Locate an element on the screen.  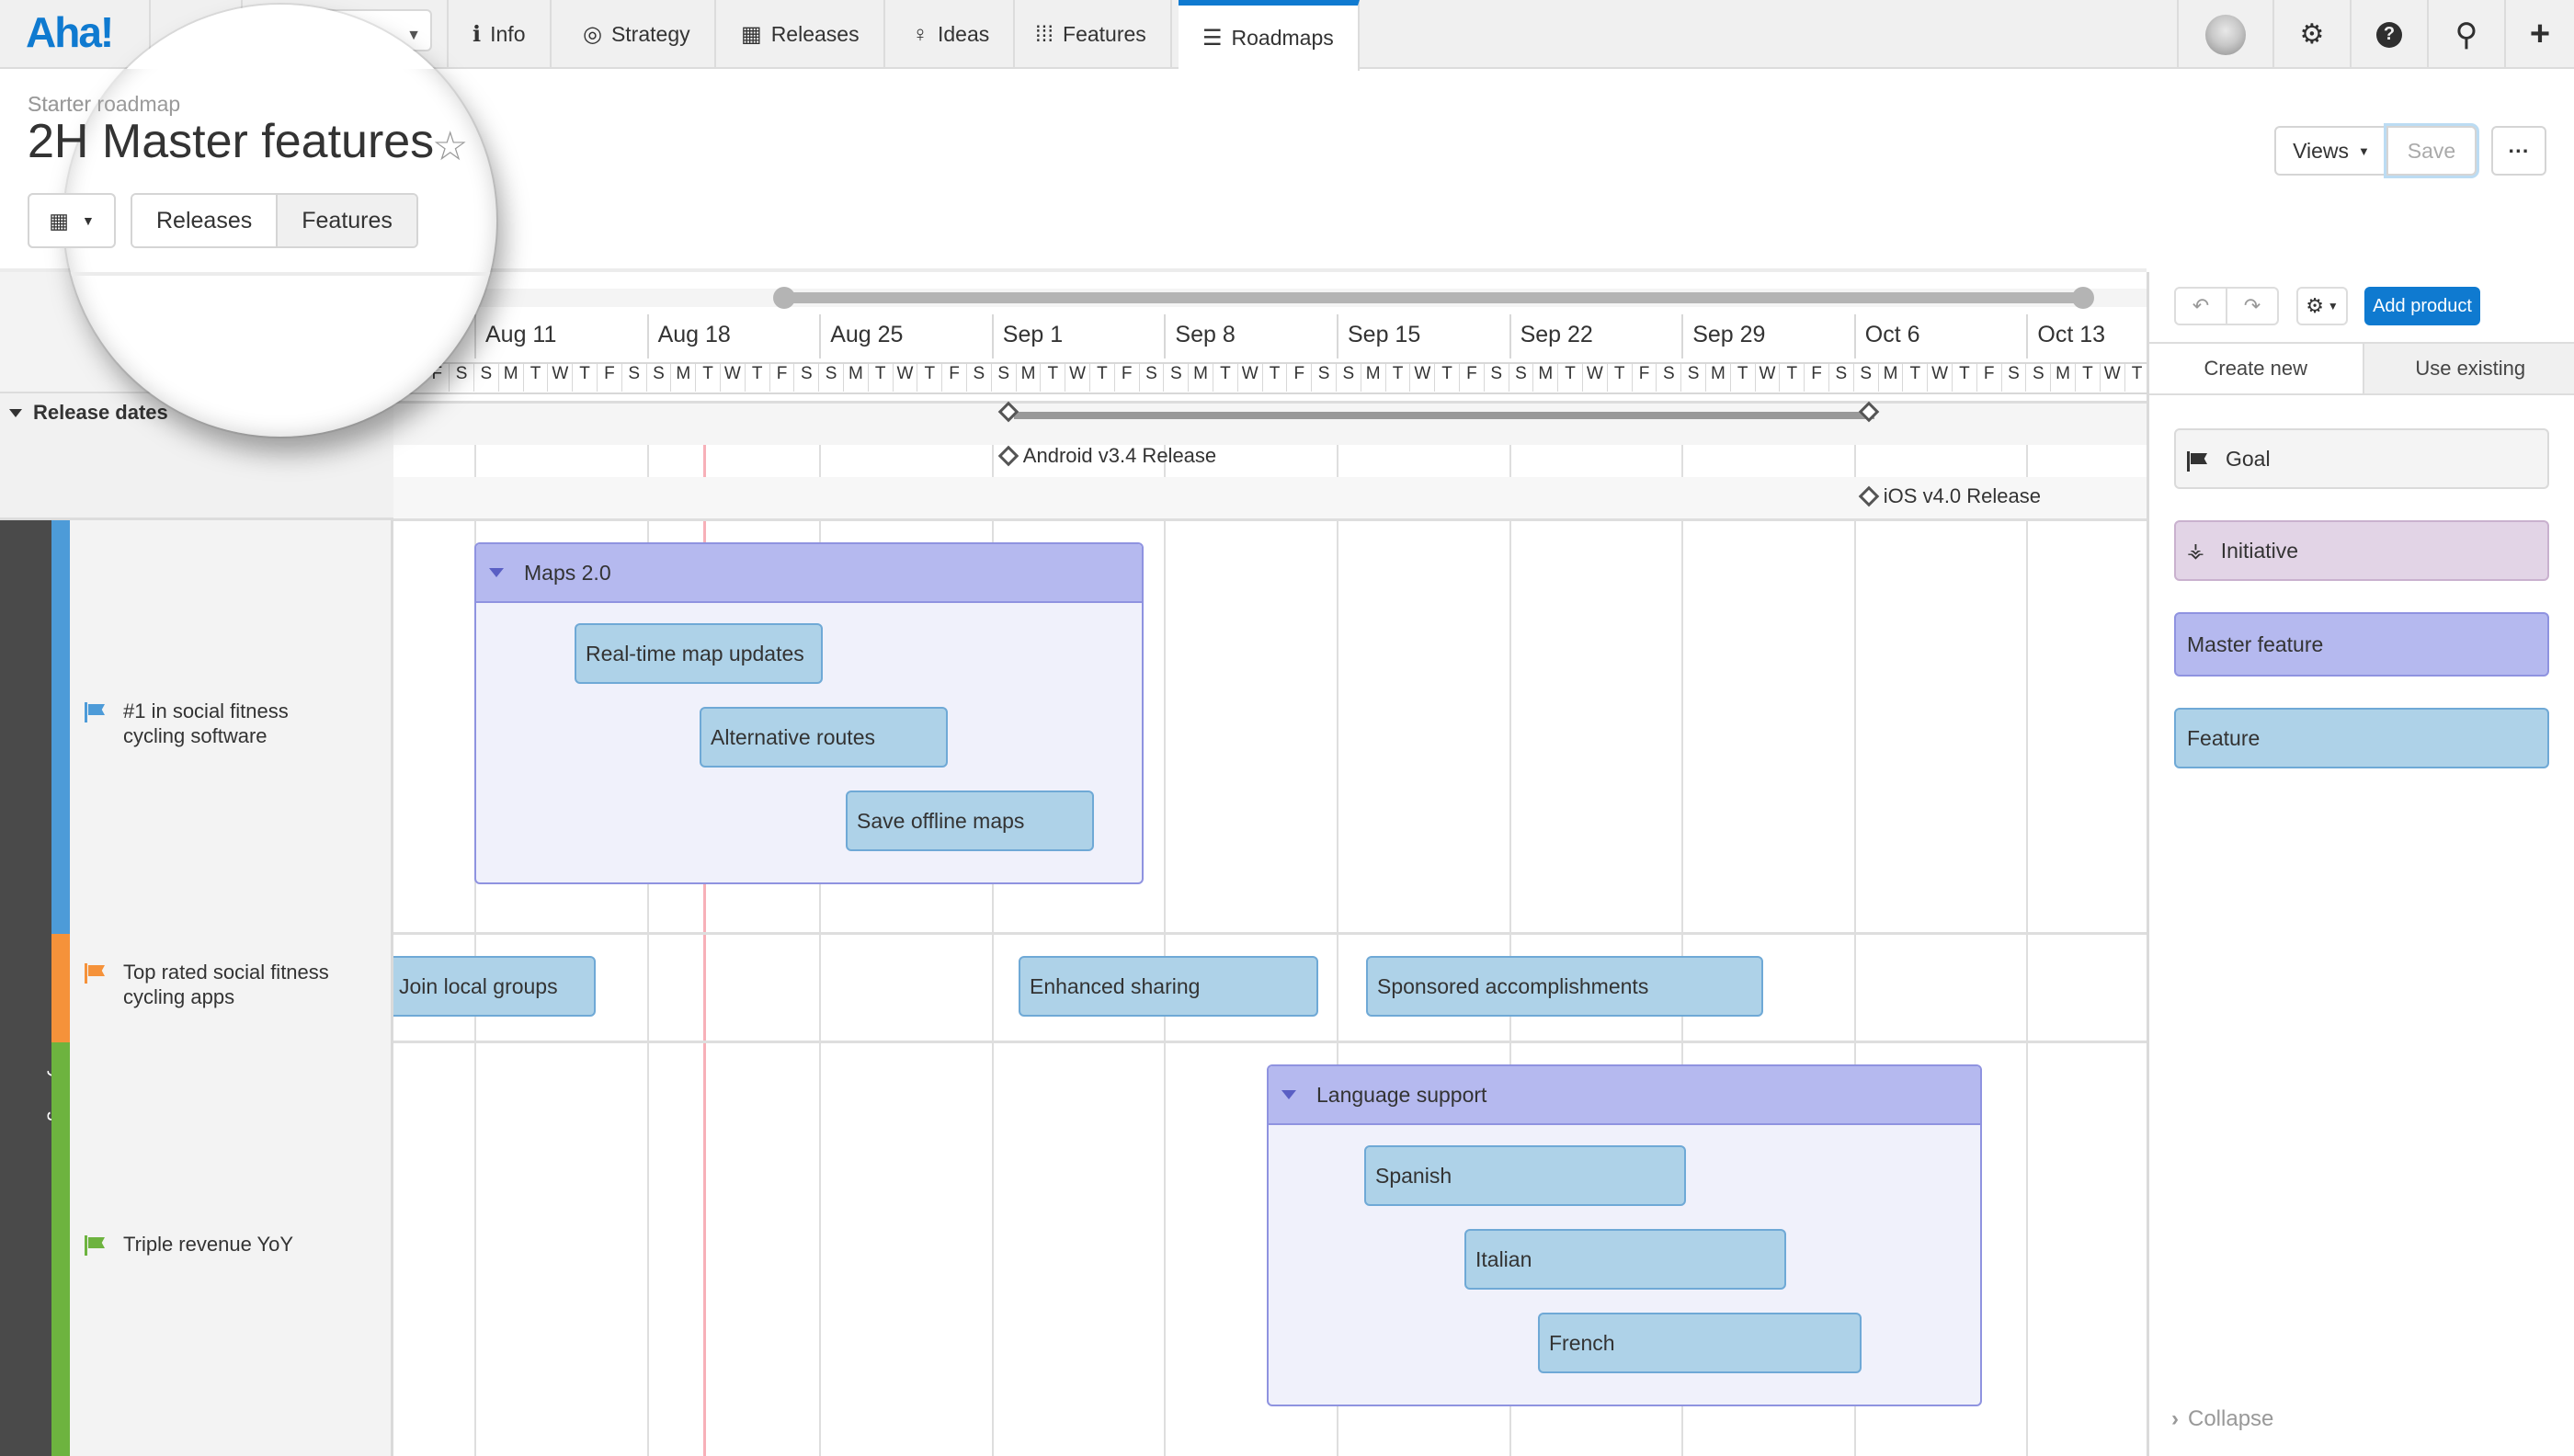
divider is located at coordinates (1270, 933).